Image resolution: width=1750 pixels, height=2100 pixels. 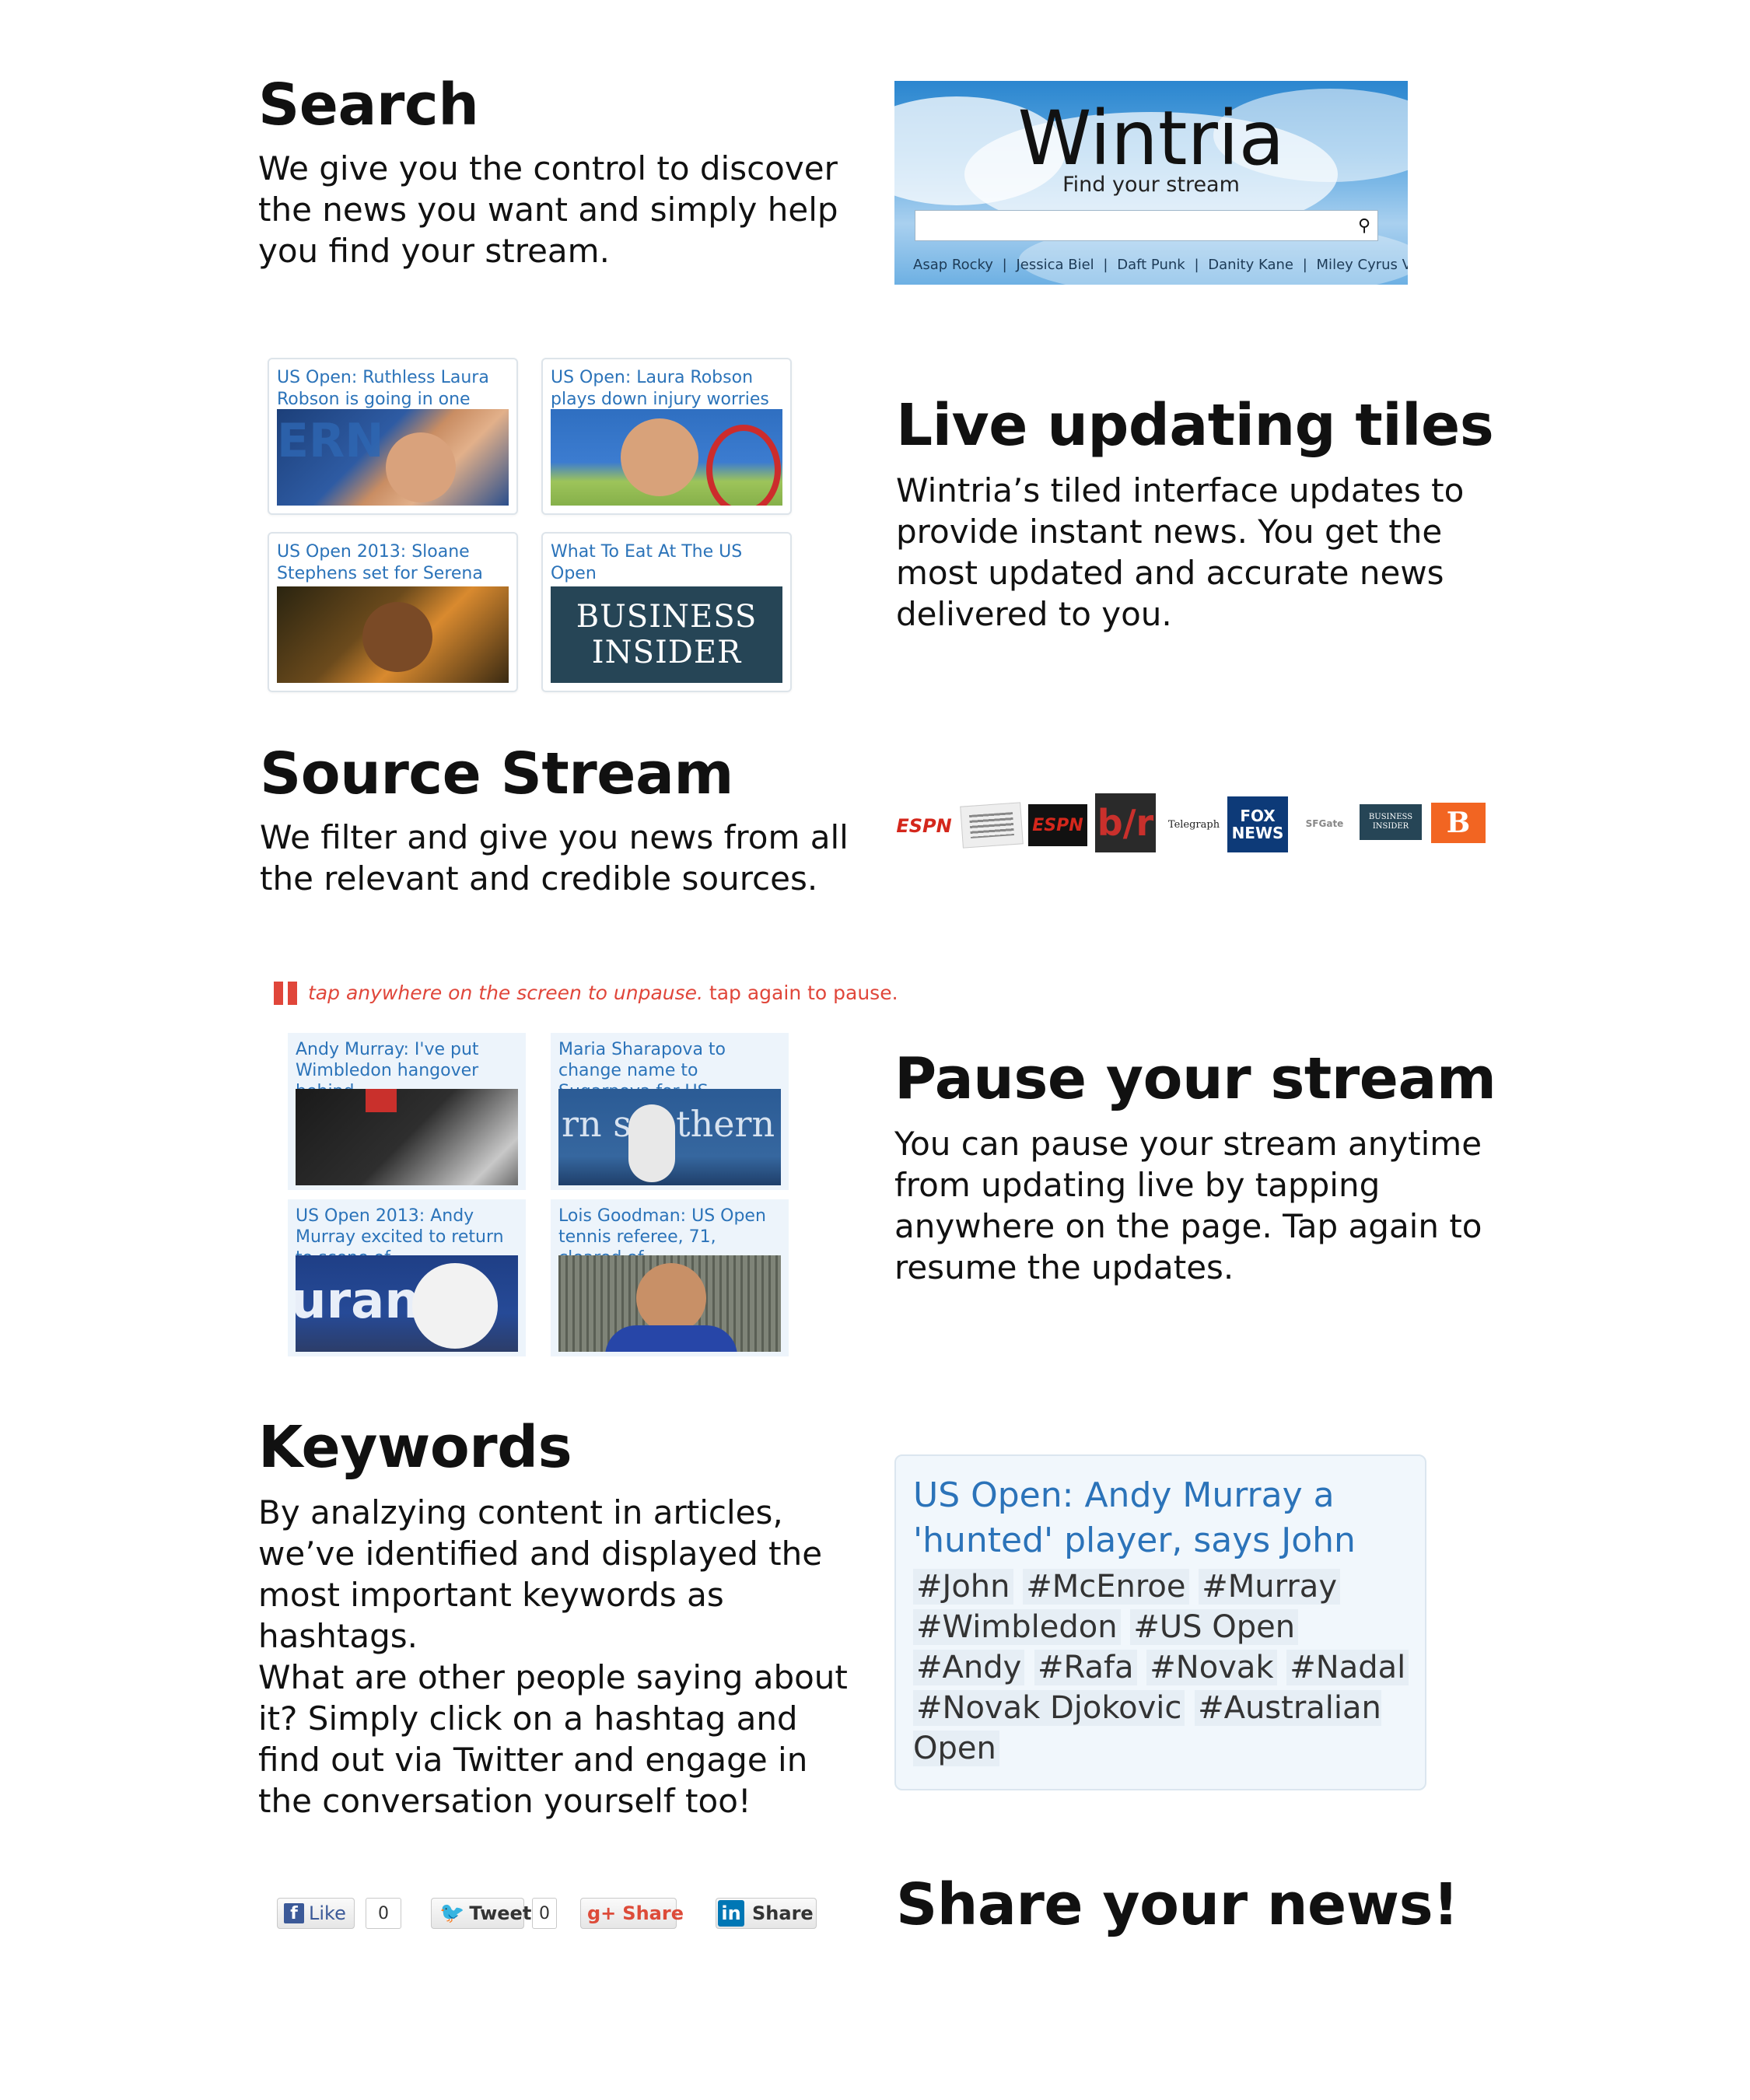 I want to click on tiles-heading: Live updating tiles, so click(x=1195, y=425).